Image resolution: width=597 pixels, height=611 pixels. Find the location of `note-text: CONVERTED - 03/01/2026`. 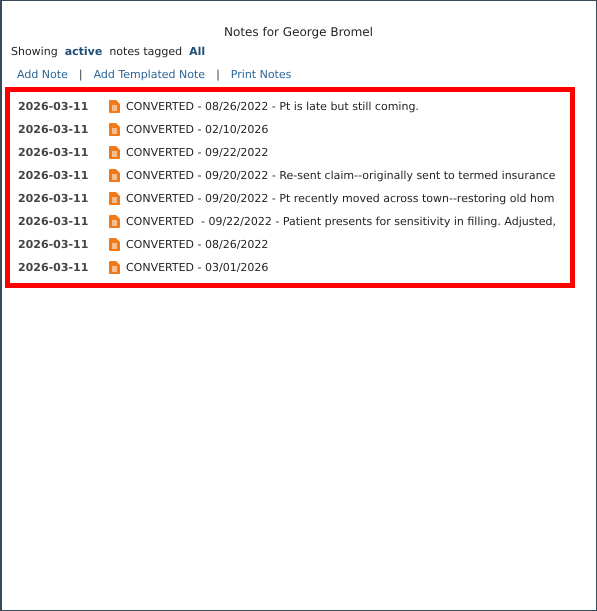

note-text: CONVERTED - 03/01/2026 is located at coordinates (197, 267).